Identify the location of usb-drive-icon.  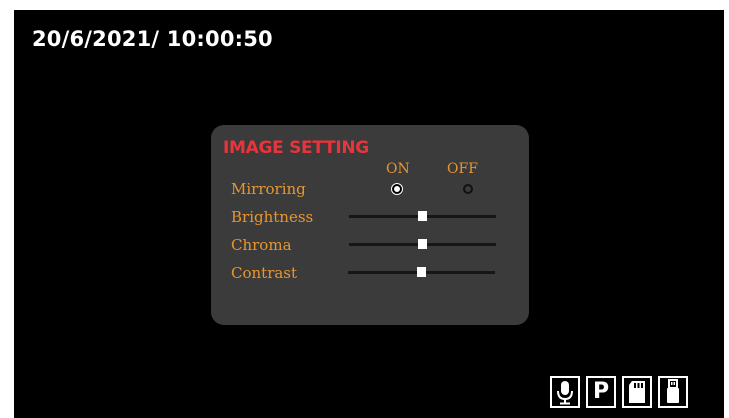
(673, 392).